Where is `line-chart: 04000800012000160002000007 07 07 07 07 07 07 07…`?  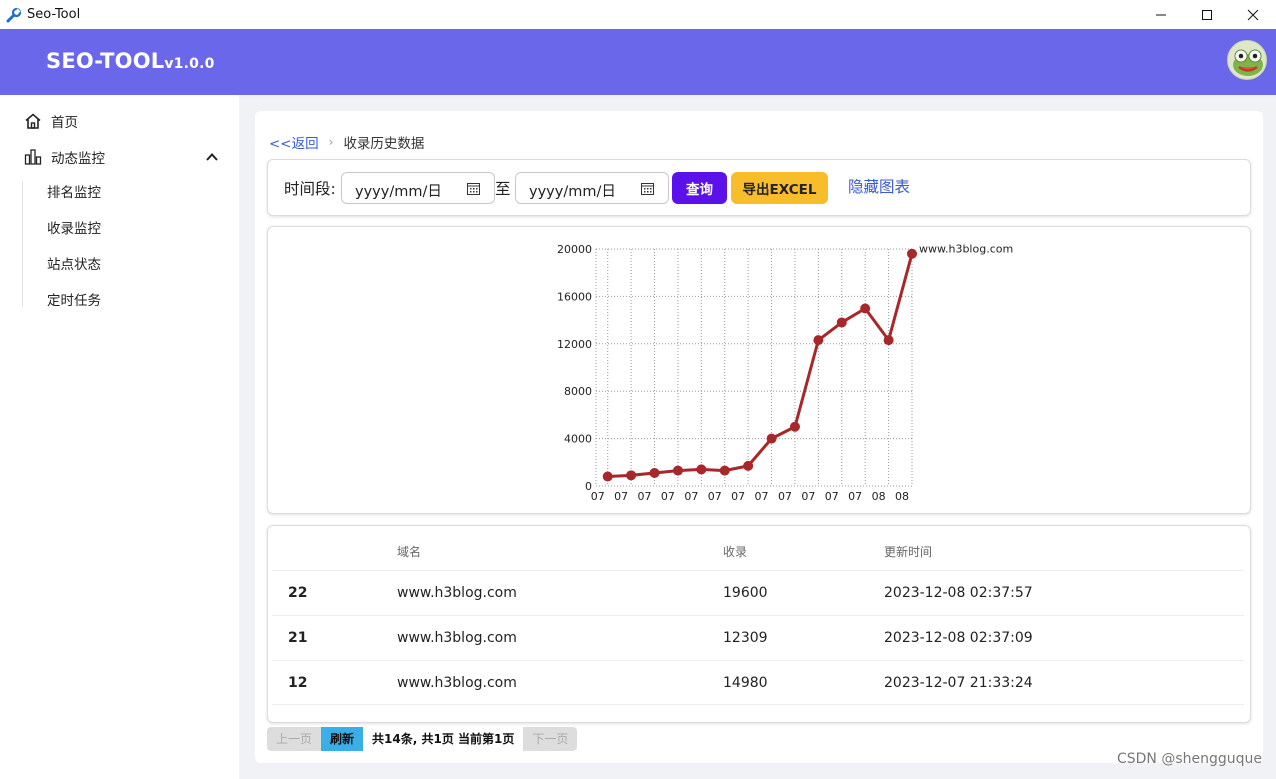 line-chart: 04000800012000160002000007 07 07 07 07 07 07 07… is located at coordinates (785, 373).